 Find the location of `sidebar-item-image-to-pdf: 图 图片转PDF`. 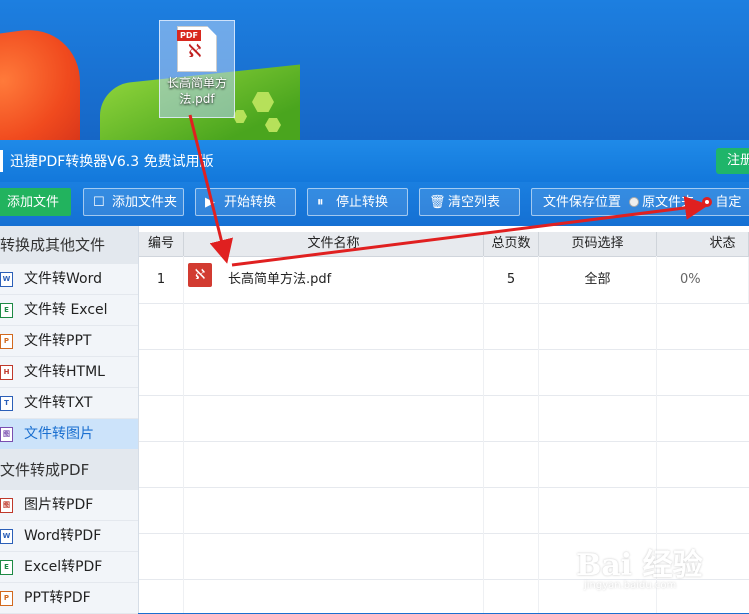

sidebar-item-image-to-pdf: 图 图片转PDF is located at coordinates (69, 505).